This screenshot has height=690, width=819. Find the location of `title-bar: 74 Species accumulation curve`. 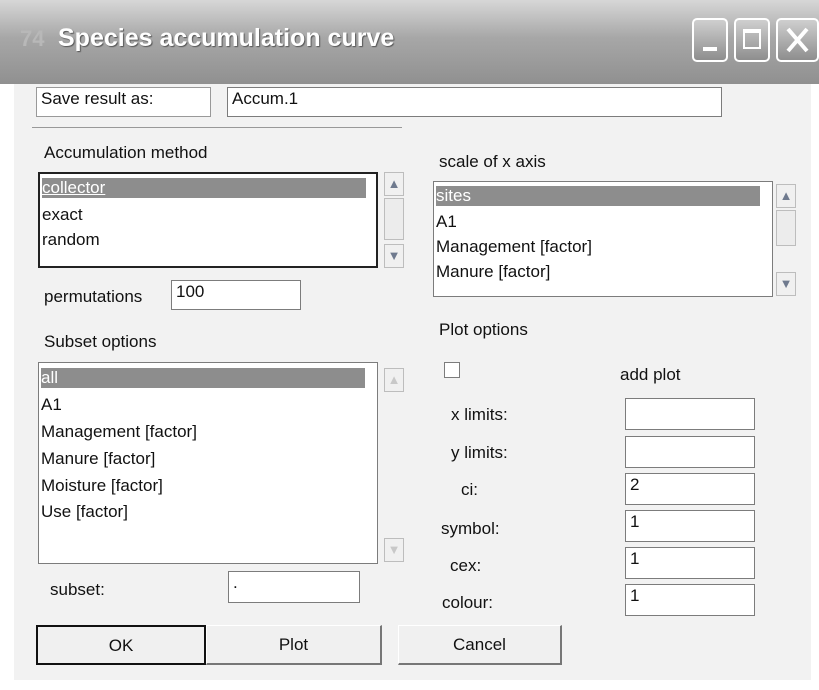

title-bar: 74 Species accumulation curve is located at coordinates (409, 42).